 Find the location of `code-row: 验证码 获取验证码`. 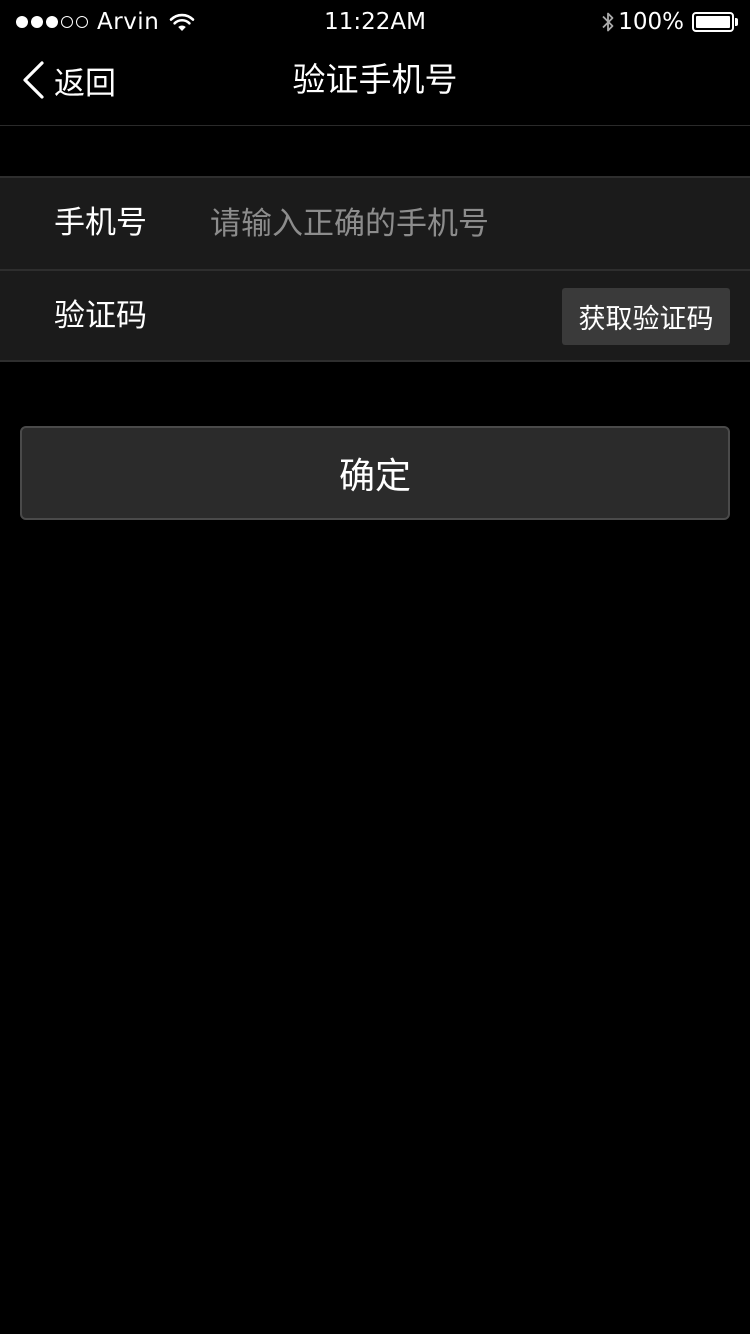

code-row: 验证码 获取验证码 is located at coordinates (375, 314).